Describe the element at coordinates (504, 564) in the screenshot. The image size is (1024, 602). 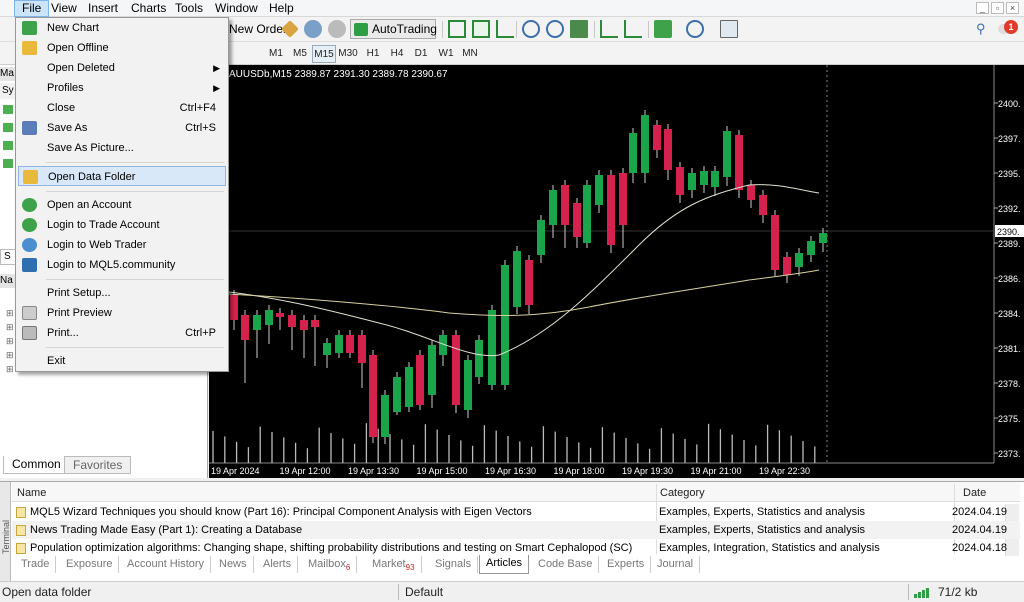
I see `tab-articles: Articles` at that location.